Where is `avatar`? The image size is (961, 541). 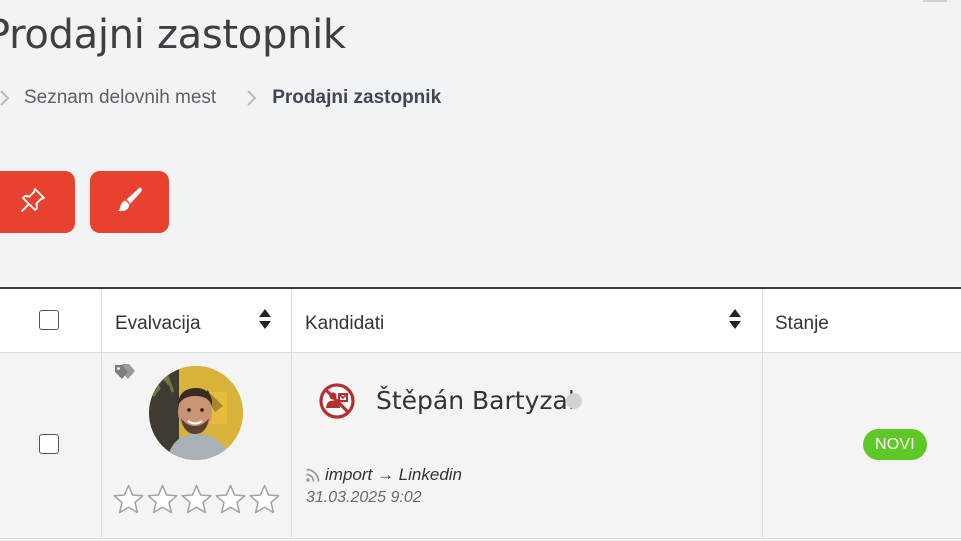
avatar is located at coordinates (196, 413).